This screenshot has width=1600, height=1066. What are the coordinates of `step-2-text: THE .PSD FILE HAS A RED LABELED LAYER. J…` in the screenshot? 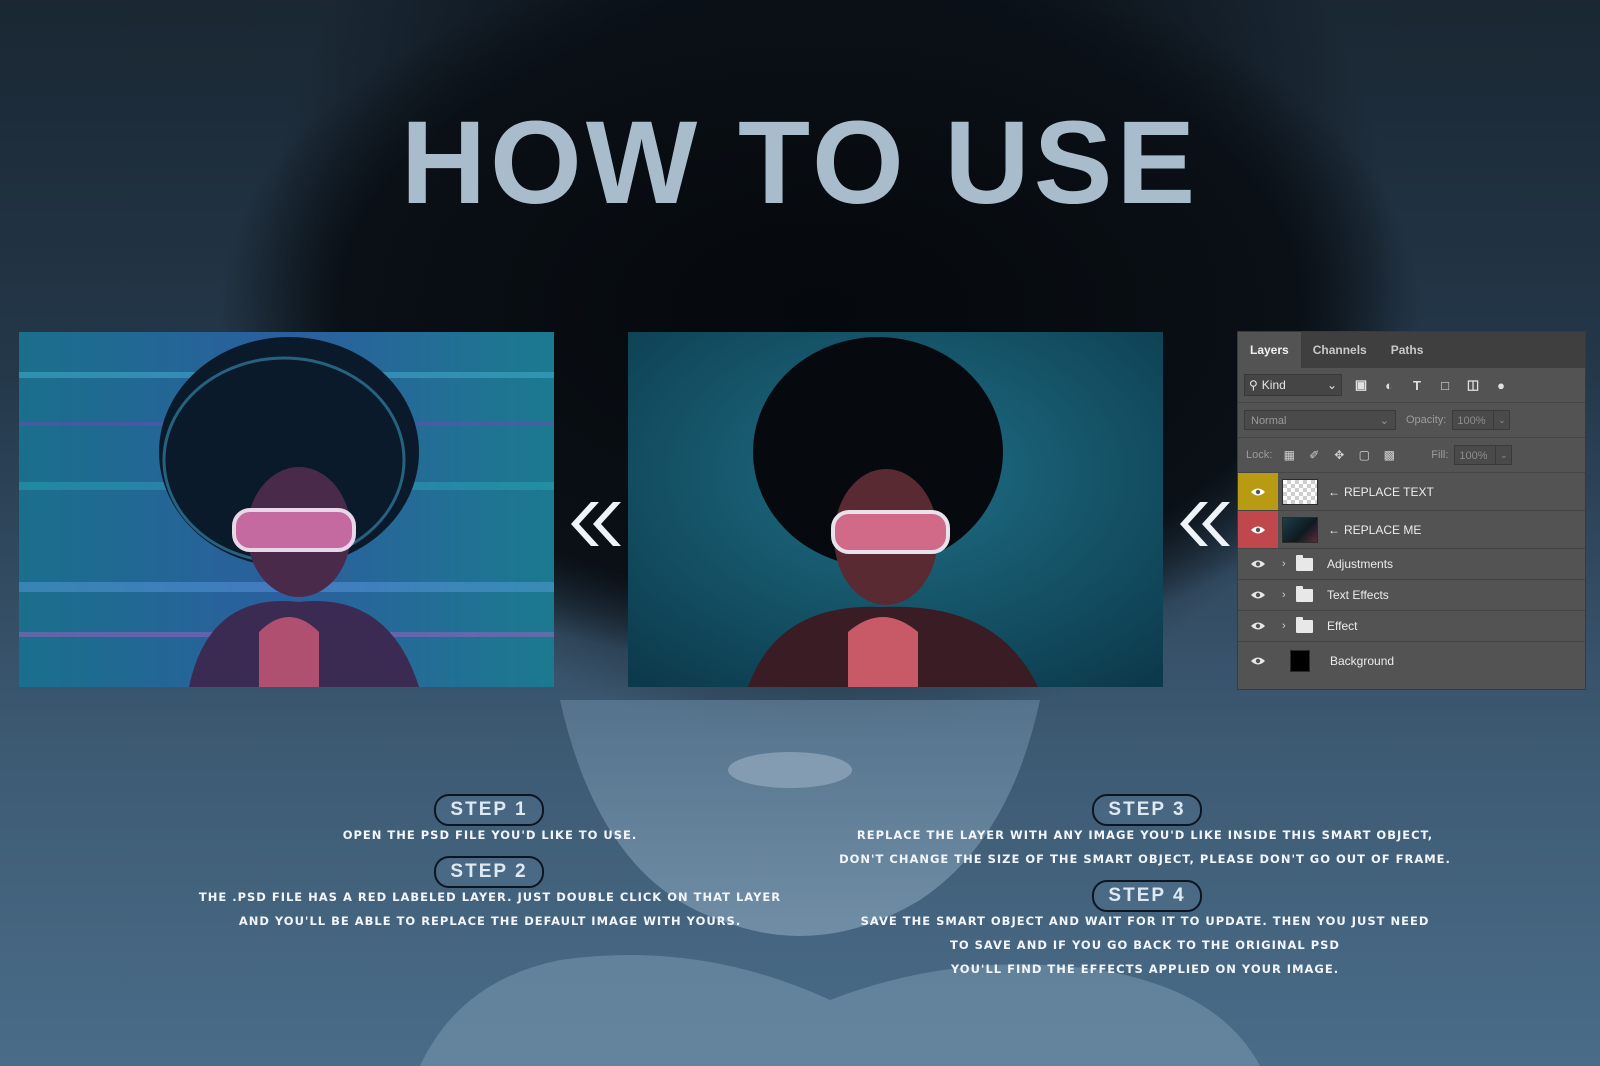 It's located at (490, 909).